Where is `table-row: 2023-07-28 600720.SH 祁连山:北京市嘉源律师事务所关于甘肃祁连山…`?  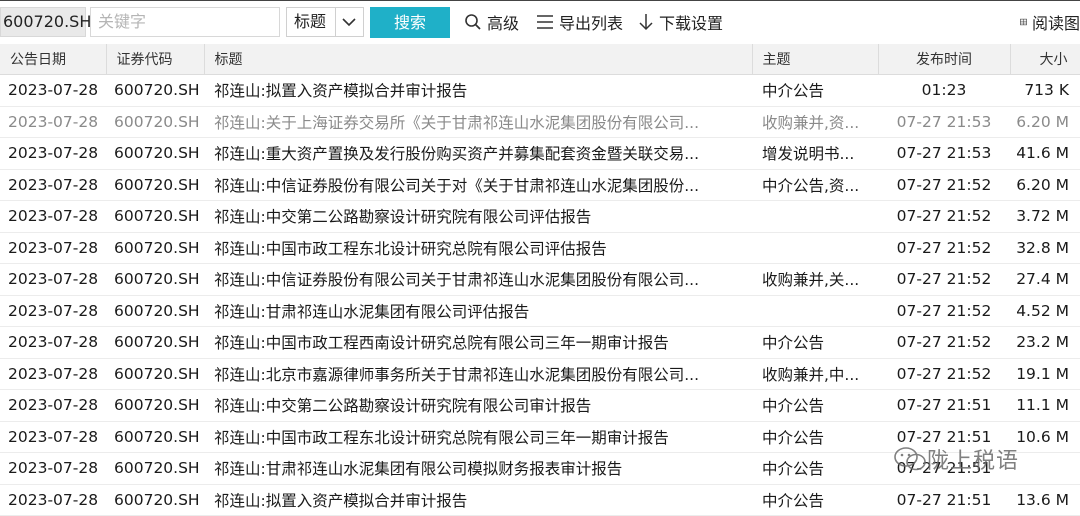
table-row: 2023-07-28 600720.SH 祁连山:北京市嘉源律师事务所关于甘肃祁连山… is located at coordinates (540, 374).